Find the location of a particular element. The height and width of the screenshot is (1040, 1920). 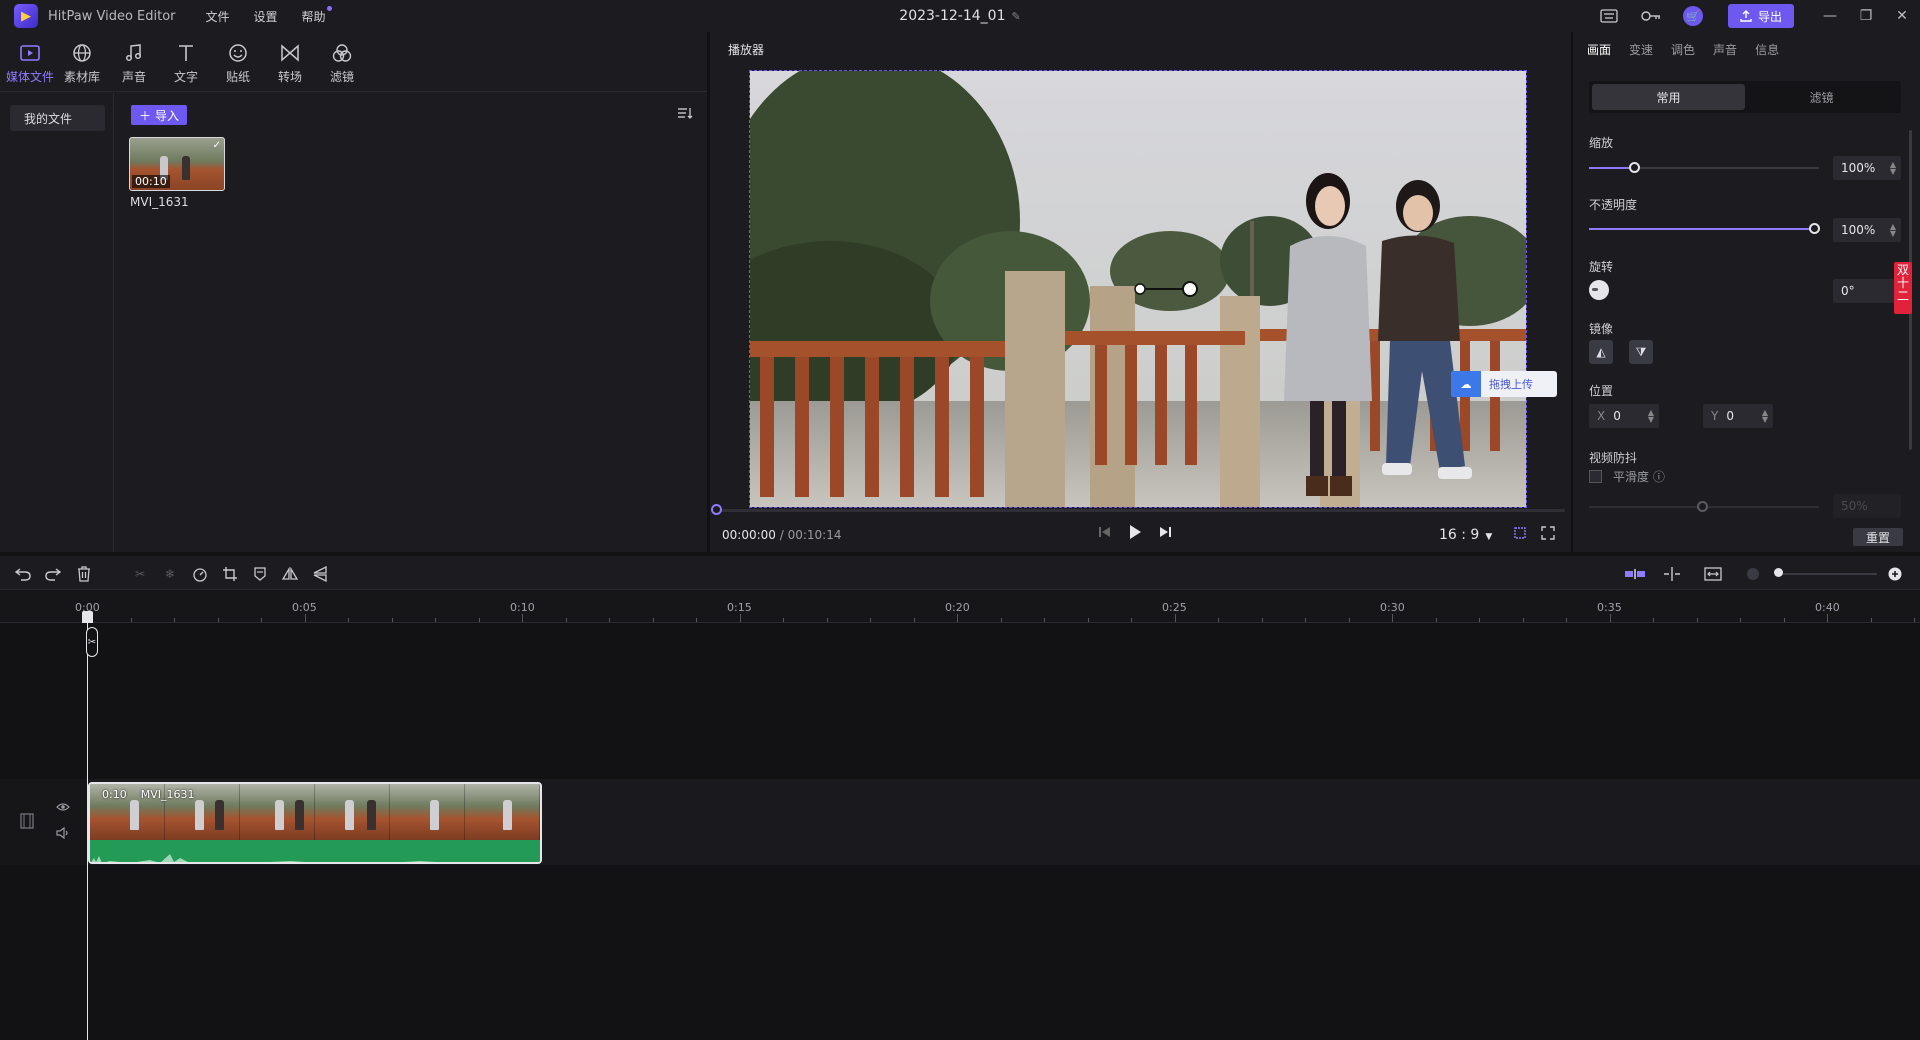

tab-audio: 声音 is located at coordinates (134, 63).